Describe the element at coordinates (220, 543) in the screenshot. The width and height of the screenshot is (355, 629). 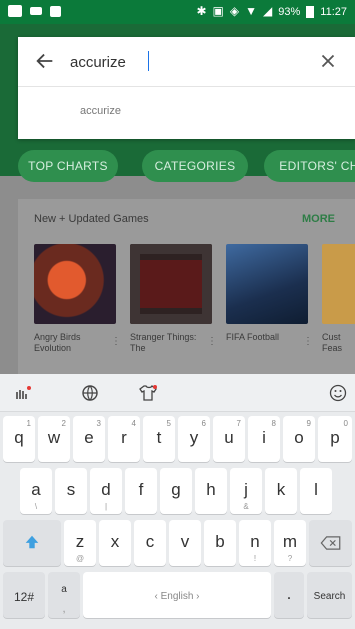
I see `key-b: b` at that location.